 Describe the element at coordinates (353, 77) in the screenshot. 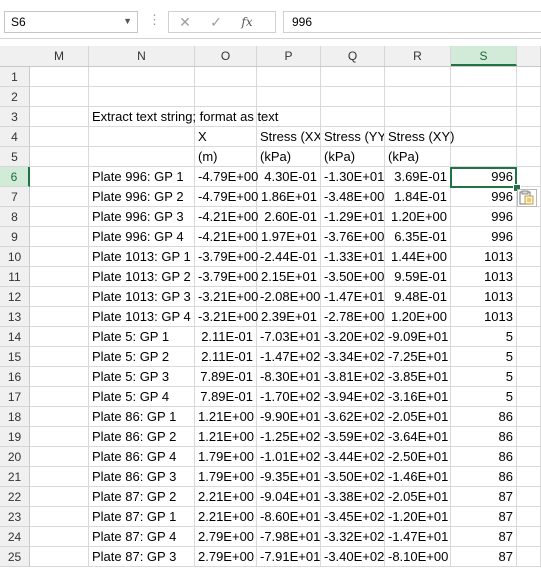

I see `cell-q1` at that location.